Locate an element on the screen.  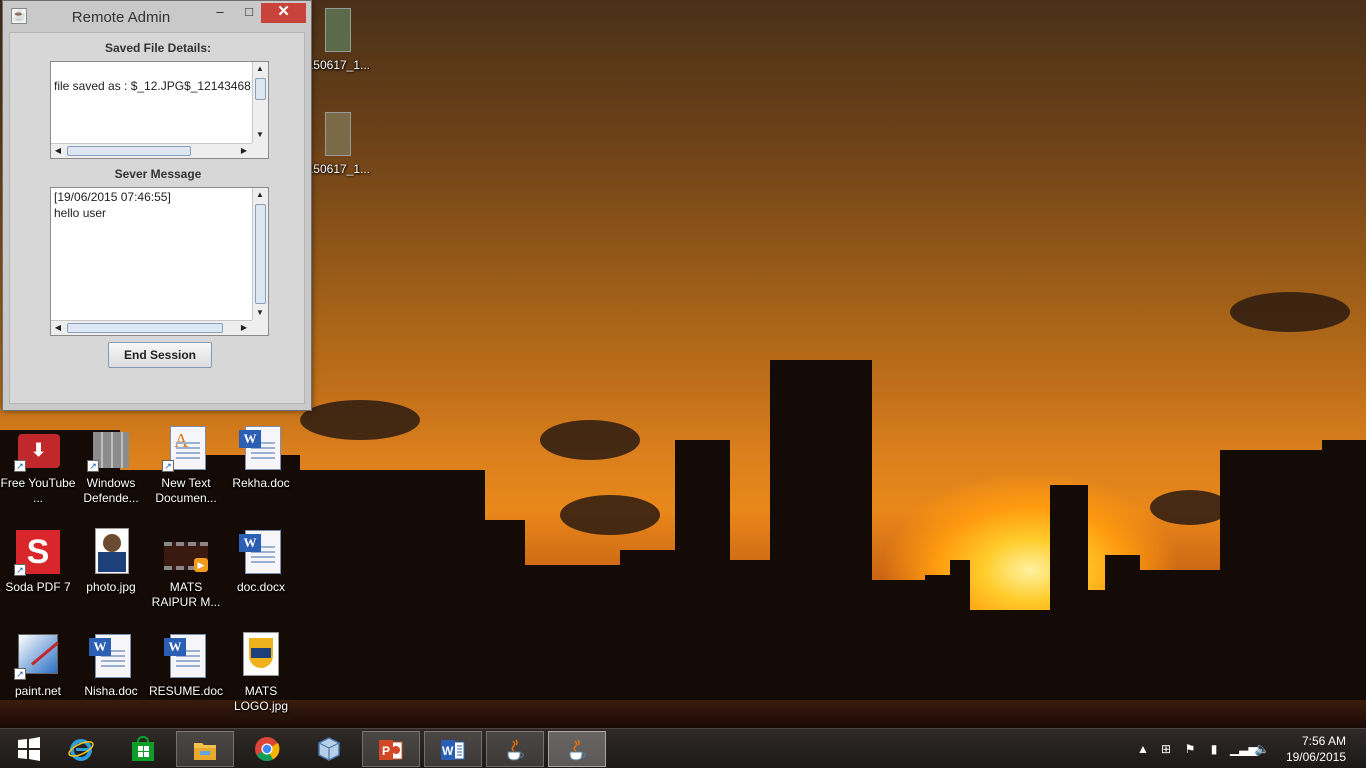
taskbar-internet-explorer is located at coordinates (81, 749).